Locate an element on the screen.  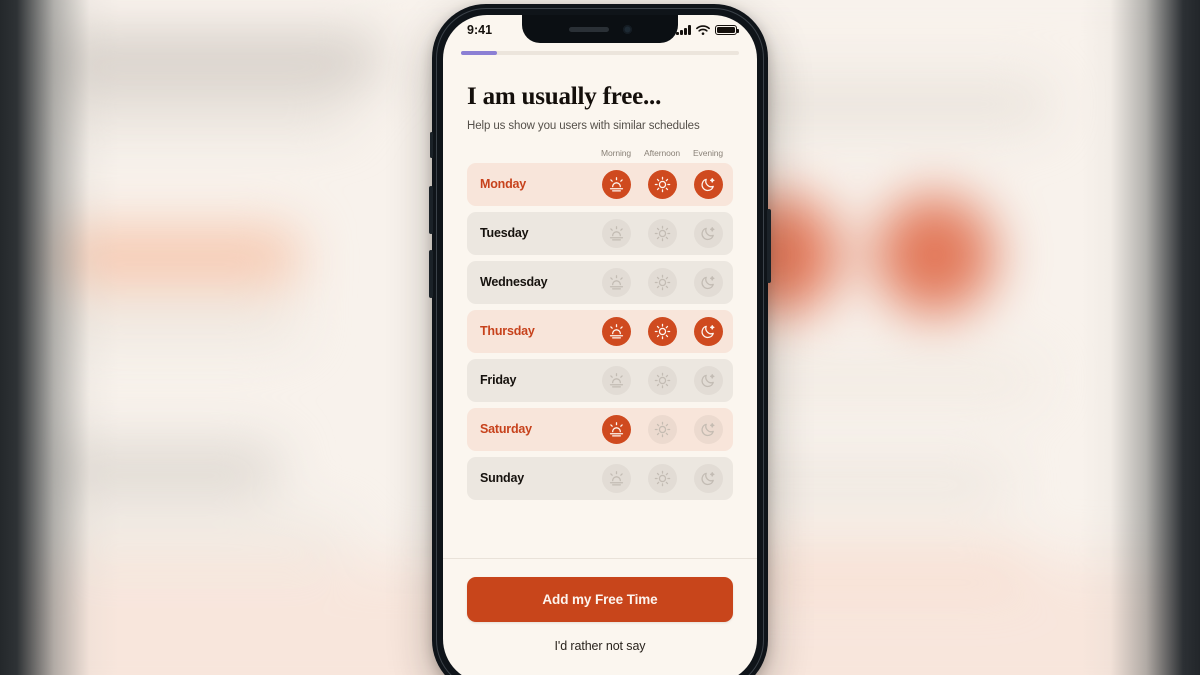
onboarding-progress-bar is located at coordinates (600, 53).